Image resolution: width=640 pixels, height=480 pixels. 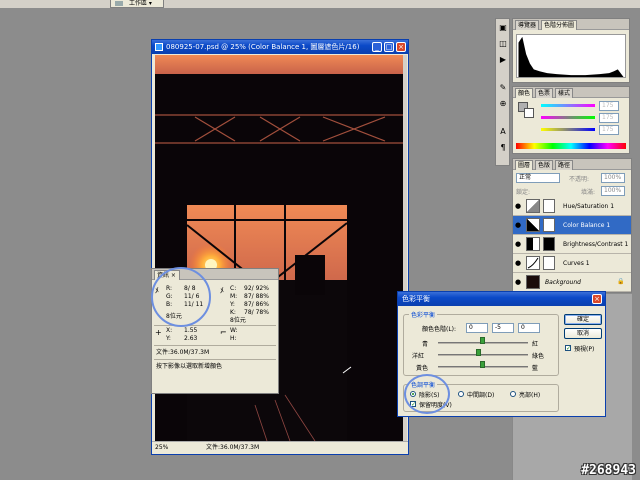 I want to click on midtones-radio, so click(x=461, y=394).